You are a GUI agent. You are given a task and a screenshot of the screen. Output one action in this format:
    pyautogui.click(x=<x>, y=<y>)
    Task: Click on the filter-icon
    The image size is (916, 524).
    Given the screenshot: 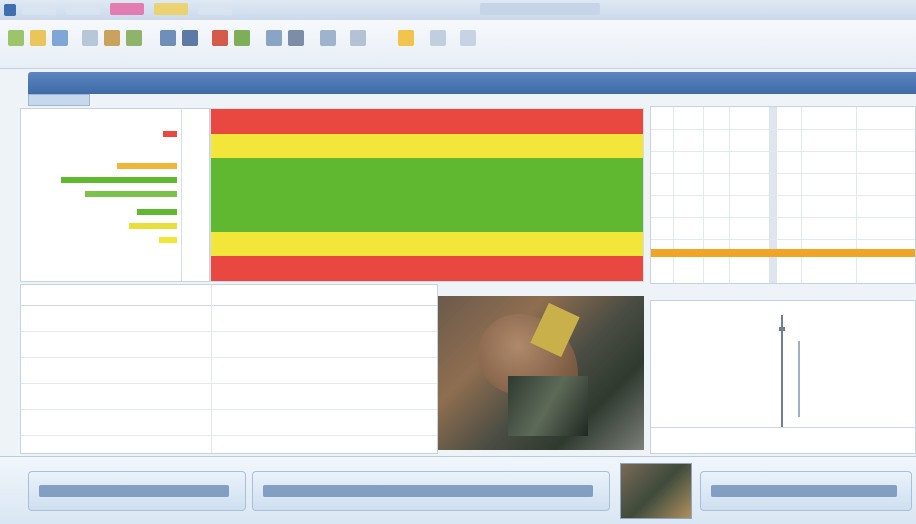 What is the action you would take?
    pyautogui.click(x=220, y=38)
    